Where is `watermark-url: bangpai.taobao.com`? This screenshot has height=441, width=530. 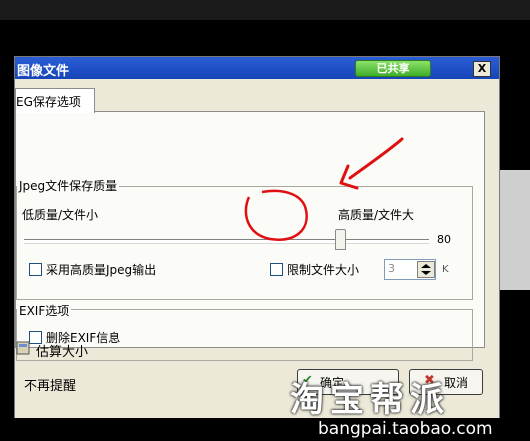
watermark-url: bangpai.taobao.com is located at coordinates (405, 429).